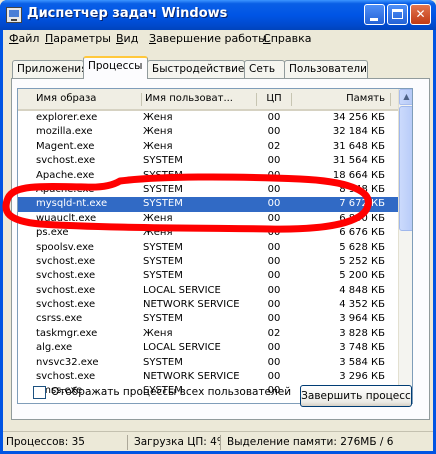 This screenshot has width=436, height=454. What do you see at coordinates (67, 362) in the screenshot?
I see `process-name-cell: nvsvc32.exe` at bounding box center [67, 362].